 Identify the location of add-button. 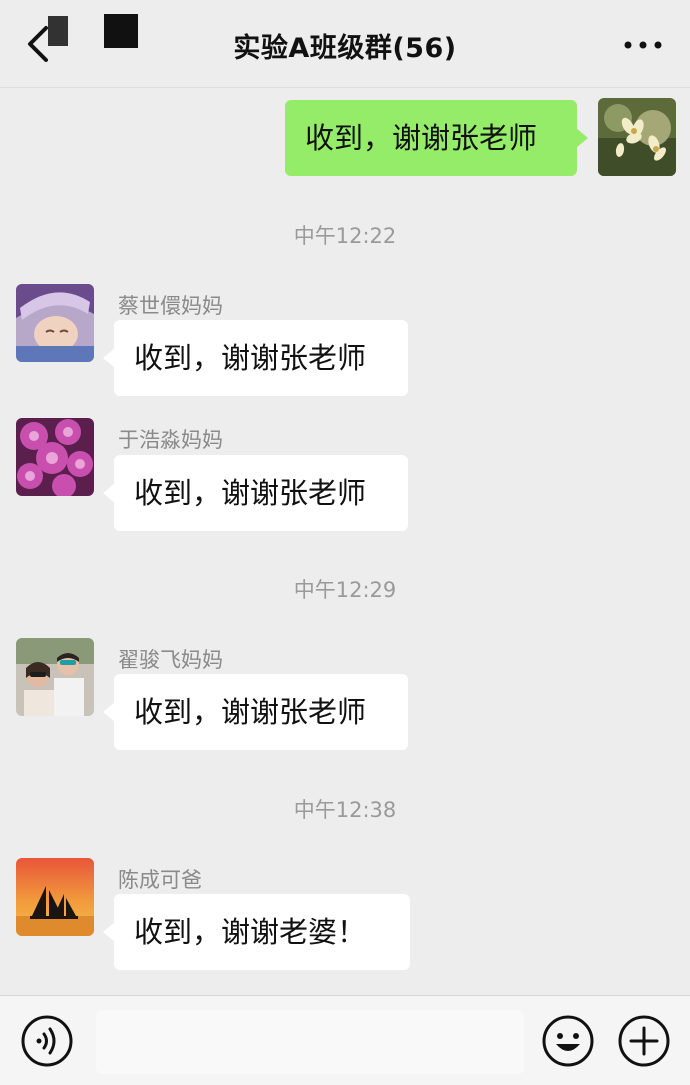
(644, 1041).